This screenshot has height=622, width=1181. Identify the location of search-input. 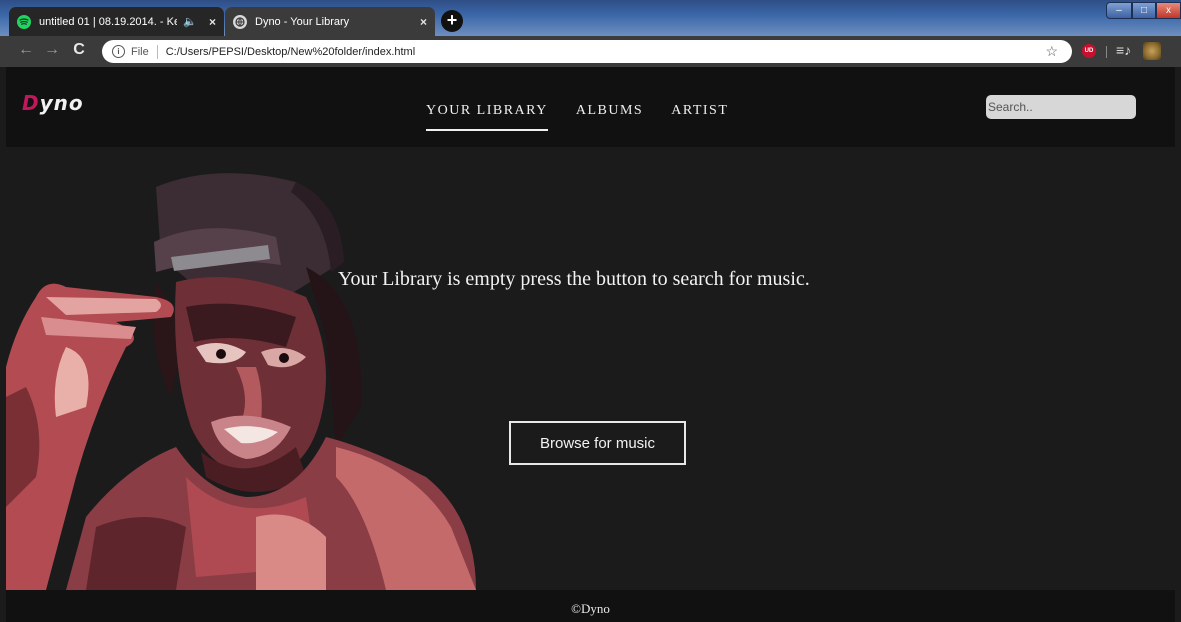
(1061, 107).